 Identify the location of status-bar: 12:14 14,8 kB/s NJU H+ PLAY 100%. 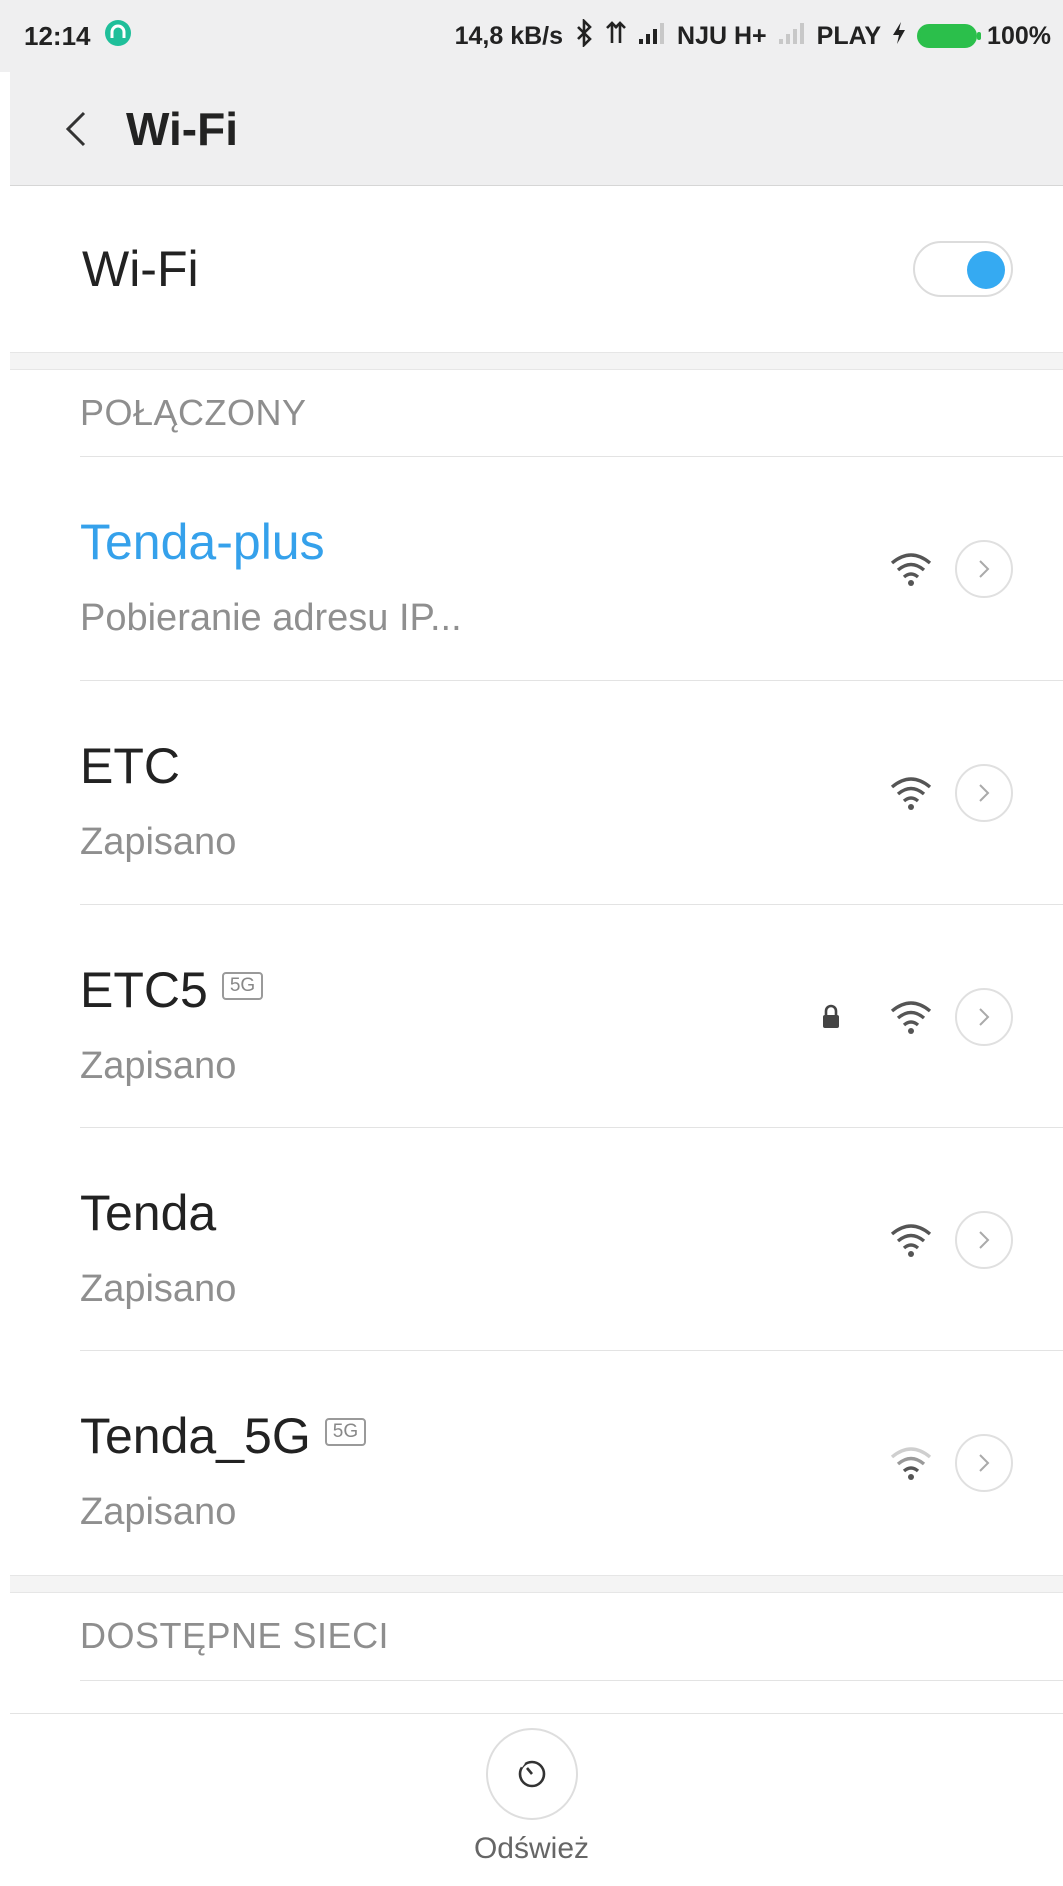
(531, 36).